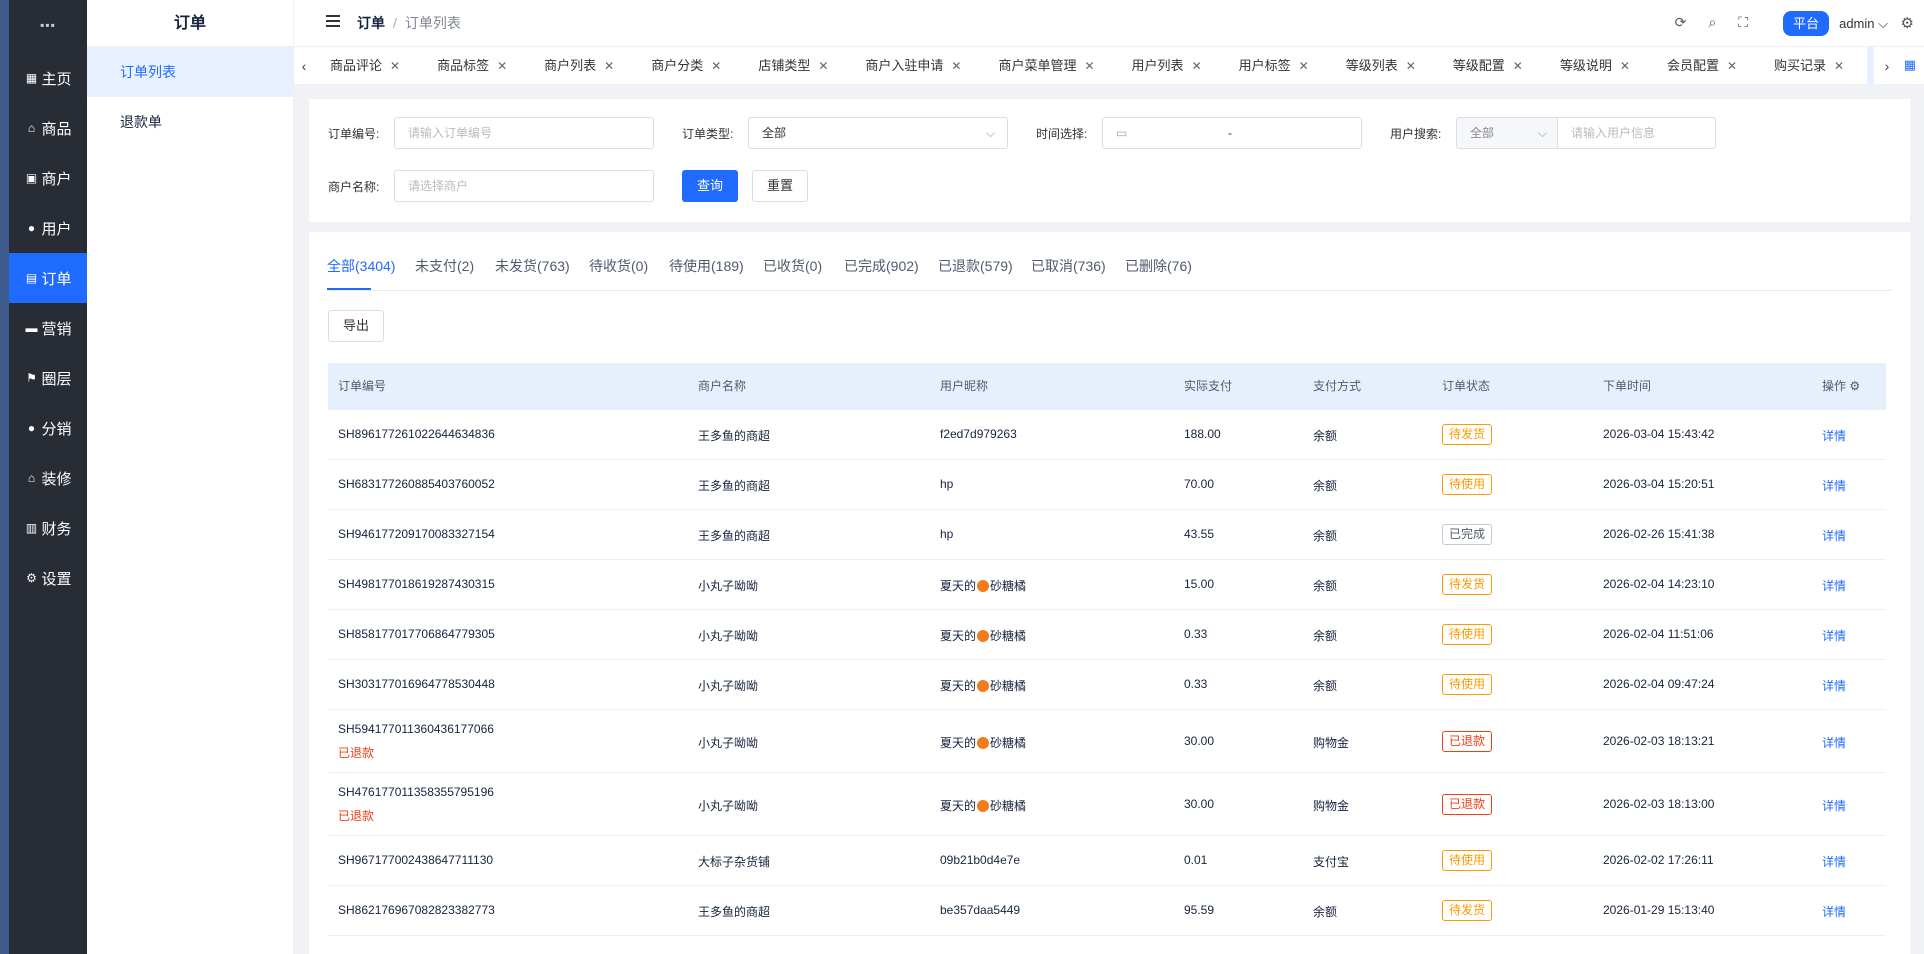 This screenshot has width=1924, height=954. I want to click on sidebar-item-2: ▣ 商户, so click(48, 178).